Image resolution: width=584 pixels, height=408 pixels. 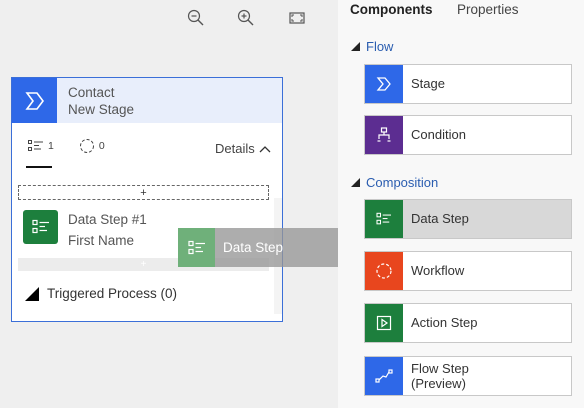 What do you see at coordinates (438, 270) in the screenshot?
I see `component-workflow-label: Workflow` at bounding box center [438, 270].